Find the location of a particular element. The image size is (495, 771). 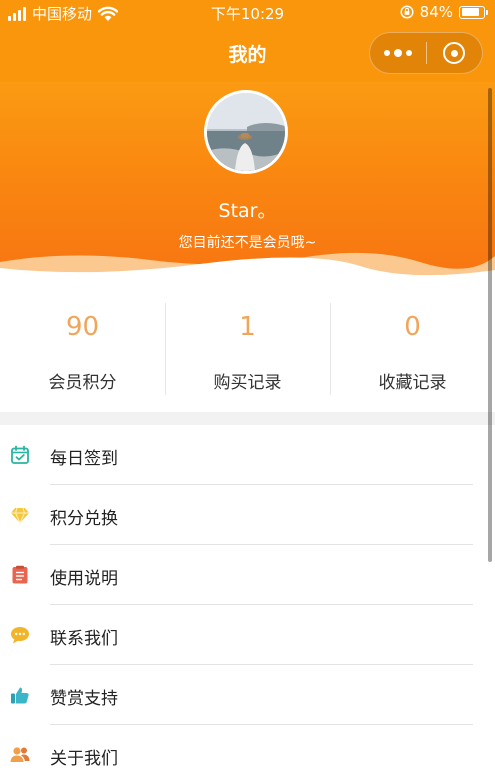

avatar-photo is located at coordinates (246, 132).